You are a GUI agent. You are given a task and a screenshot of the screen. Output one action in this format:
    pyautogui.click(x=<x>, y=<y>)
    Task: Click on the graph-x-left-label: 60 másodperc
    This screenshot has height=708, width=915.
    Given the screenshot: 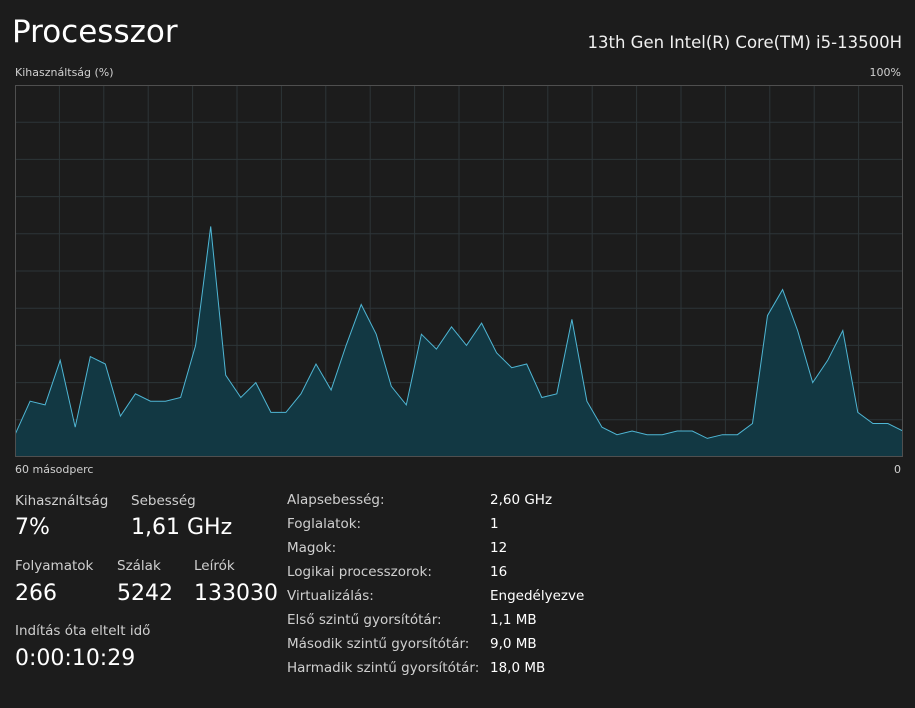 What is the action you would take?
    pyautogui.click(x=54, y=469)
    